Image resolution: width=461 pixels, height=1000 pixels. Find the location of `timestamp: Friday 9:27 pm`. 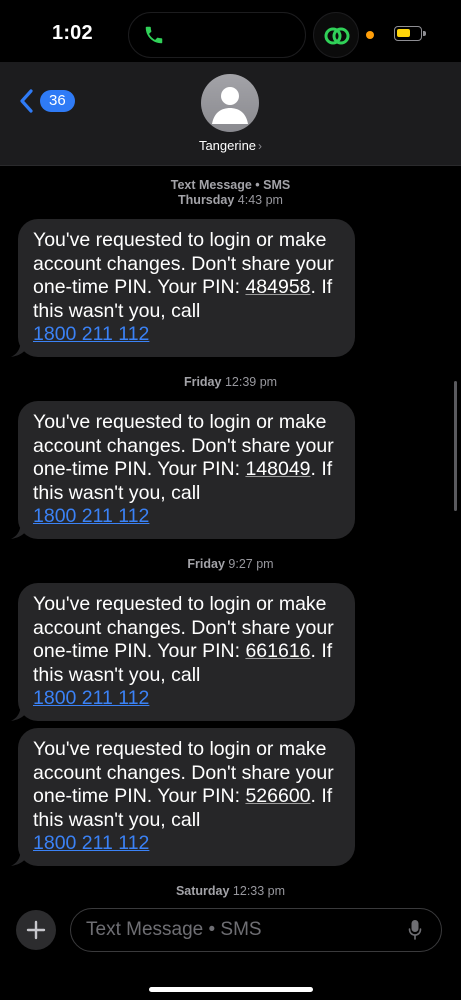

timestamp: Friday 9:27 pm is located at coordinates (230, 564).